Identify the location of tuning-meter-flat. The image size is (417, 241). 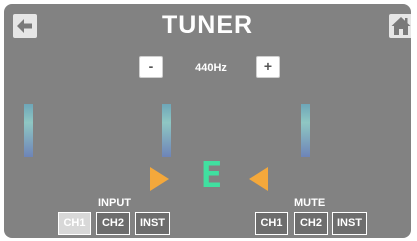
(28, 130).